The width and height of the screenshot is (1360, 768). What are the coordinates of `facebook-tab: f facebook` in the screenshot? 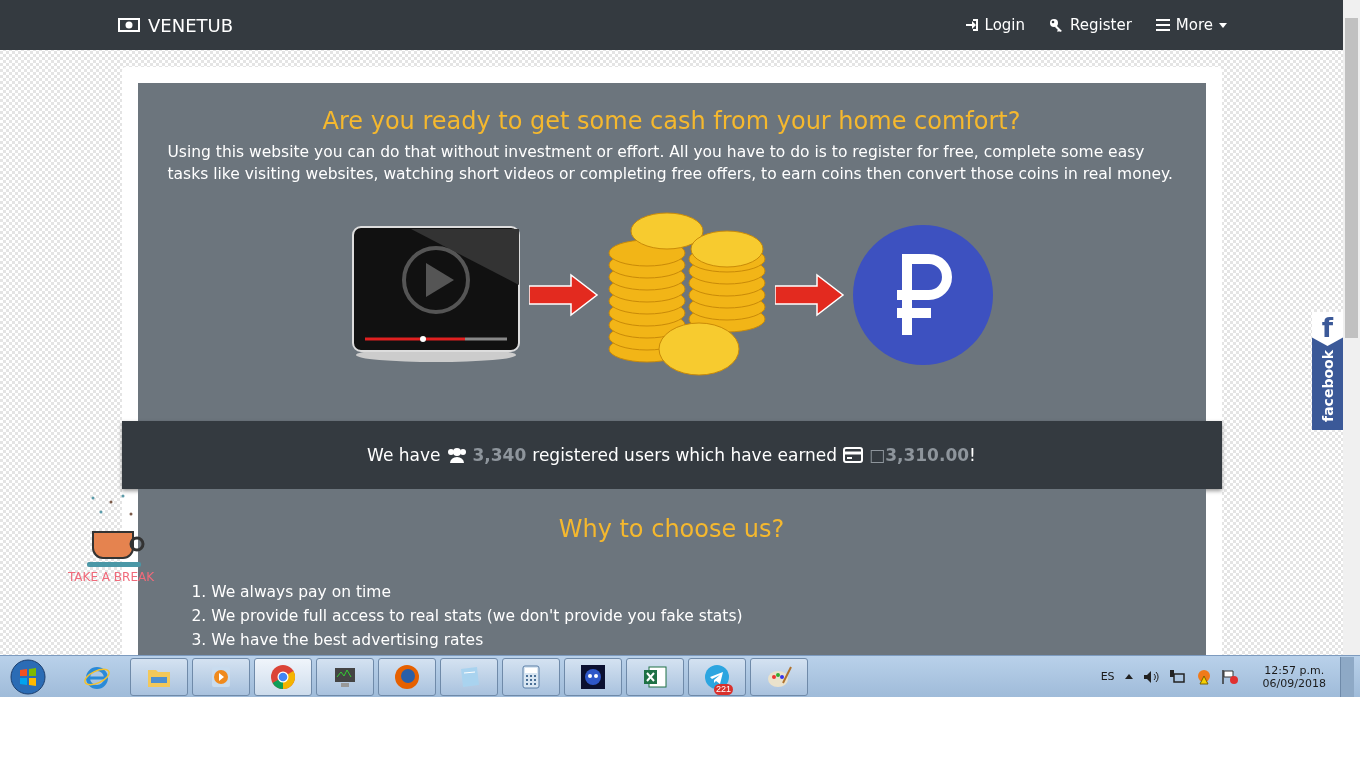 It's located at (1327, 371).